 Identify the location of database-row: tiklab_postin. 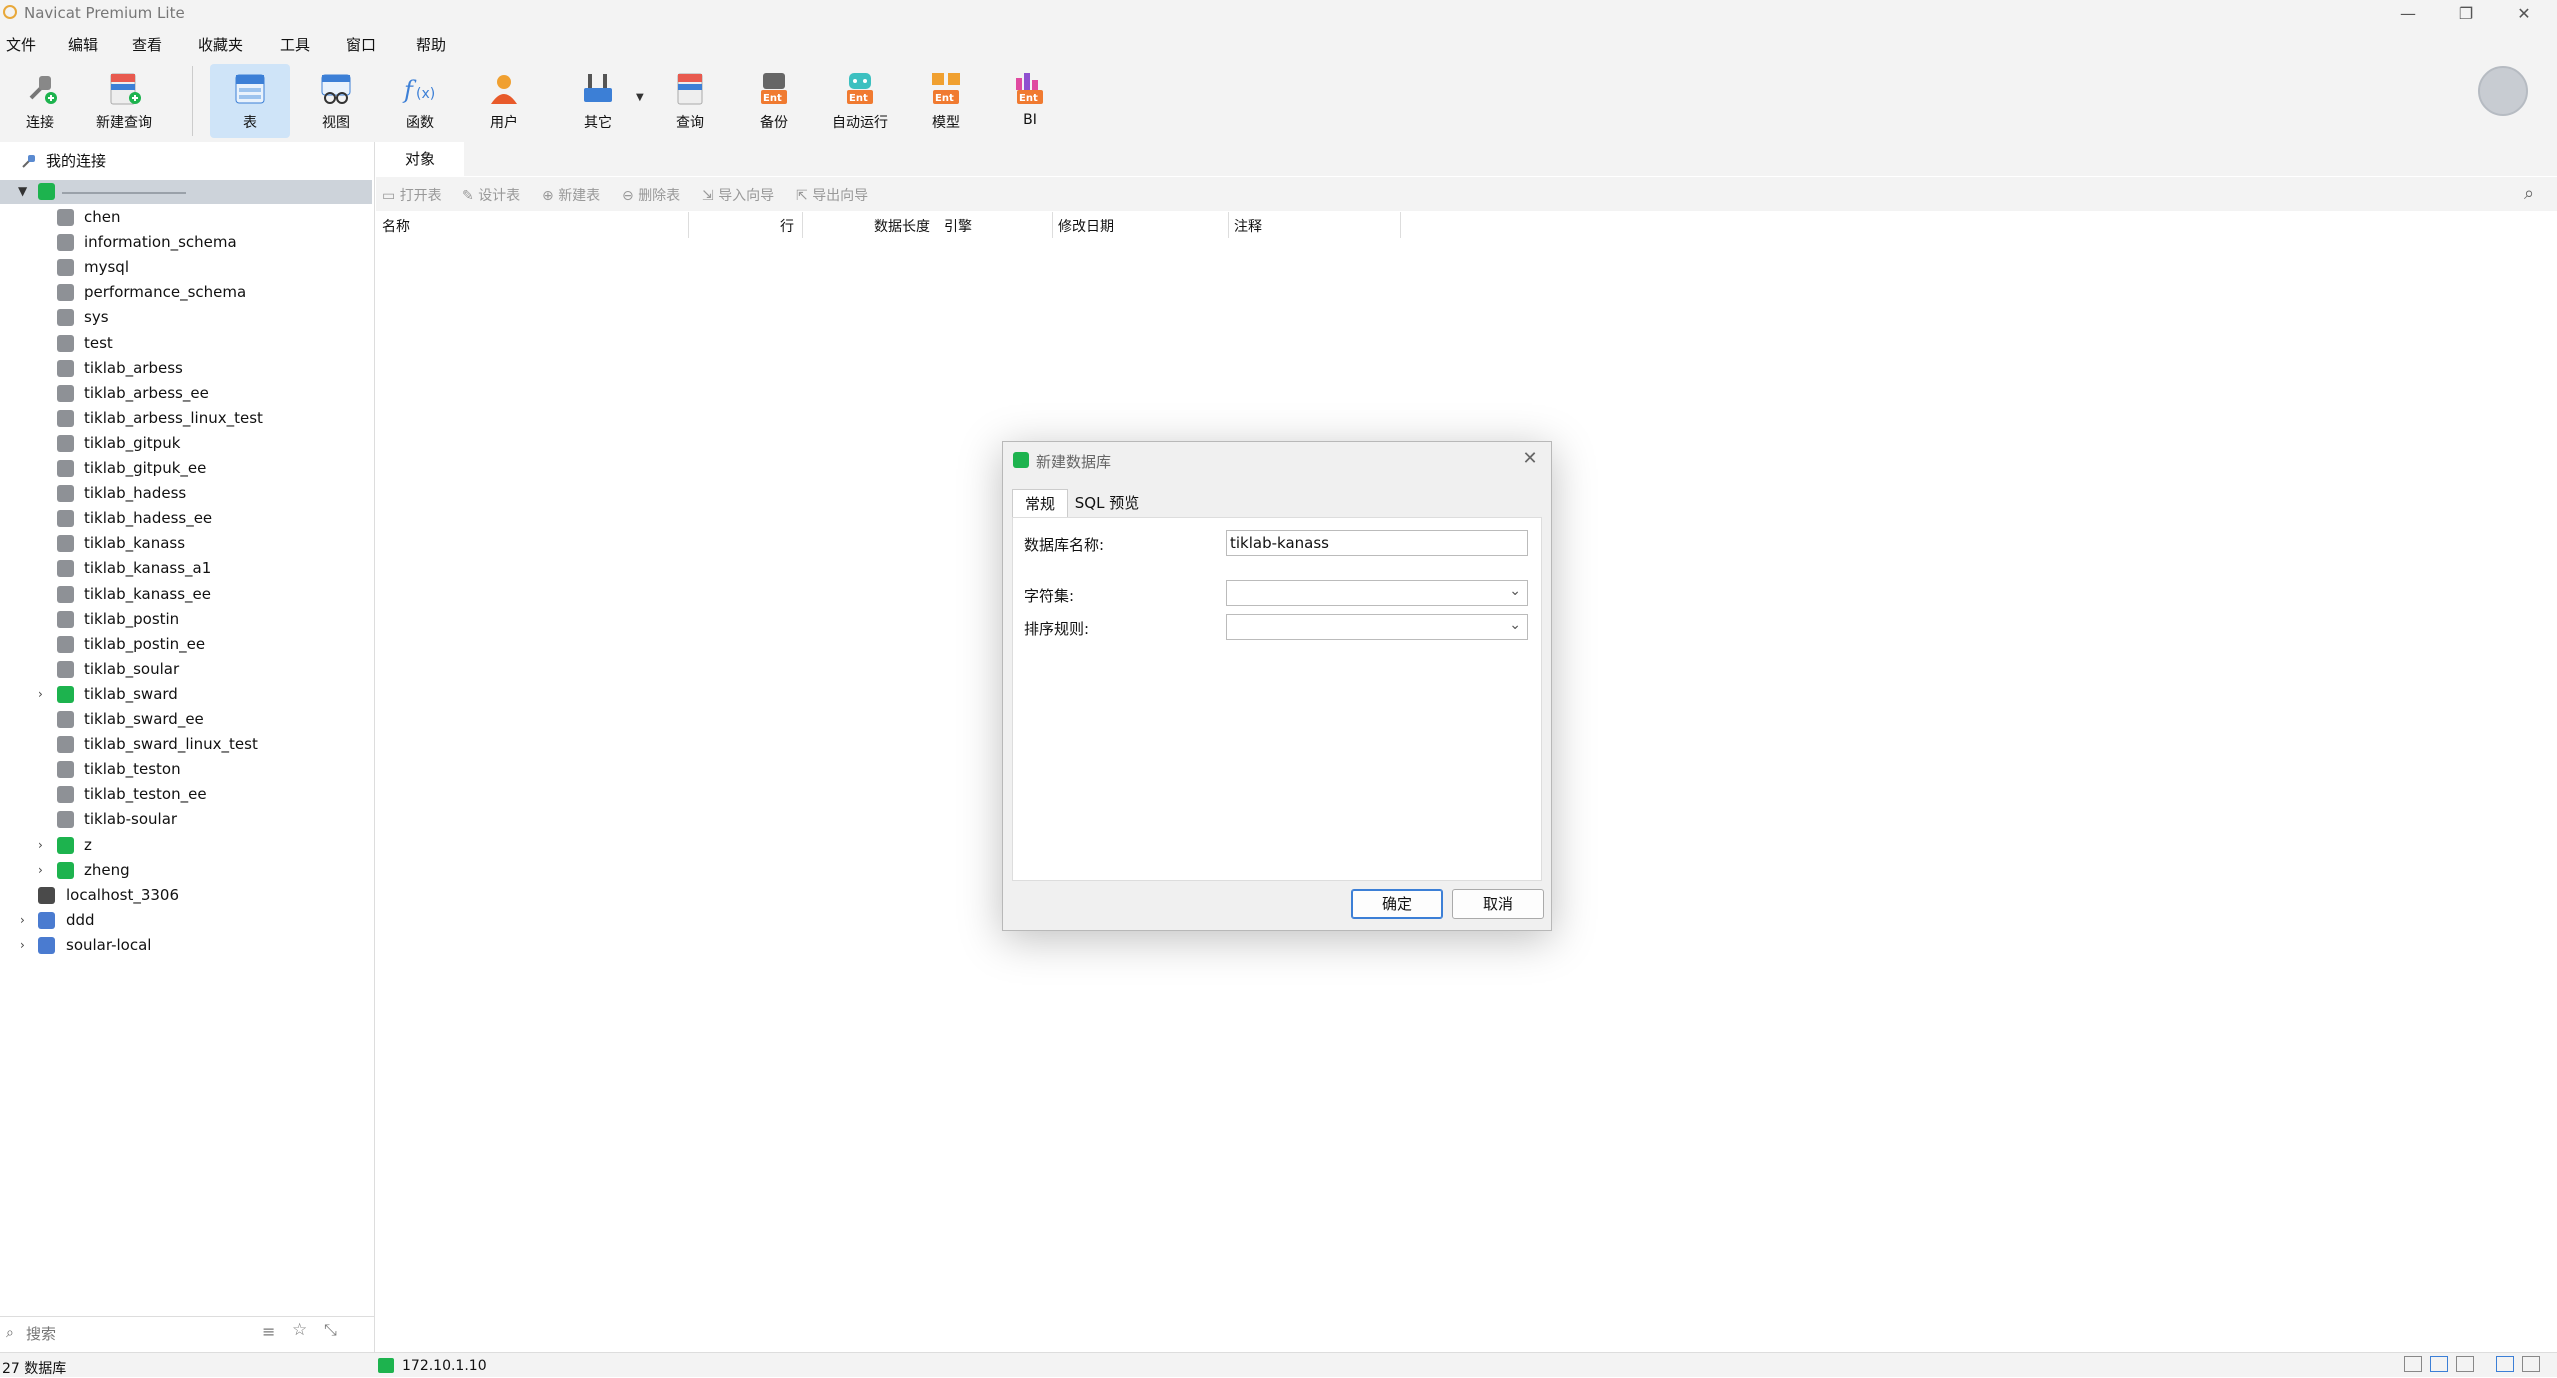
(186, 619).